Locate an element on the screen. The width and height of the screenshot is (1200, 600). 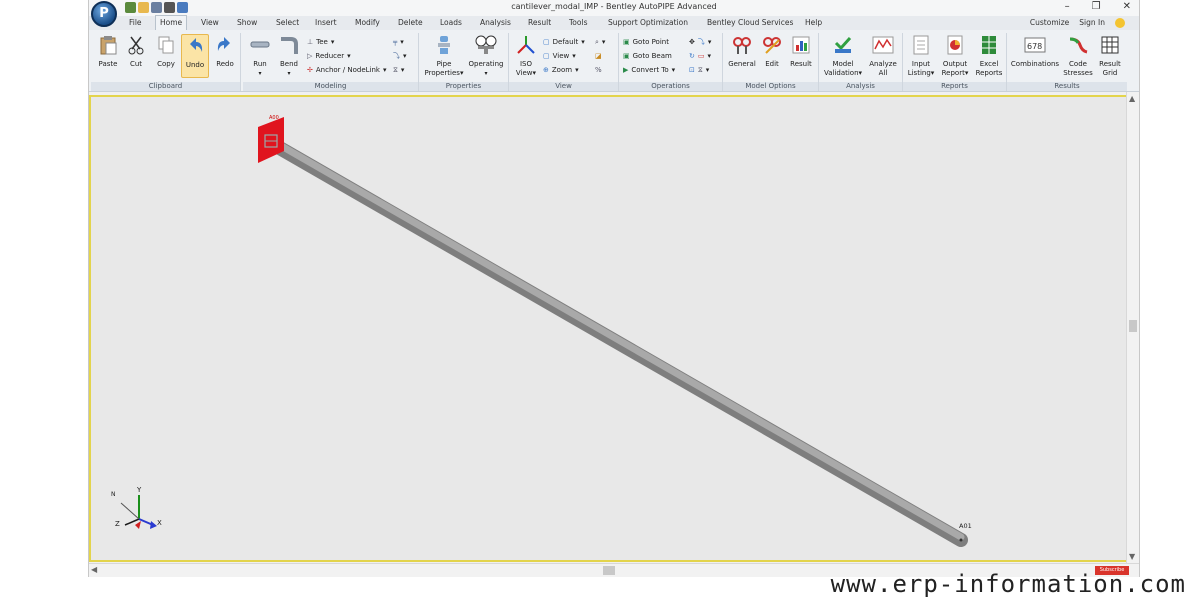
close-button: ✕ is located at coordinates (1127, 6).